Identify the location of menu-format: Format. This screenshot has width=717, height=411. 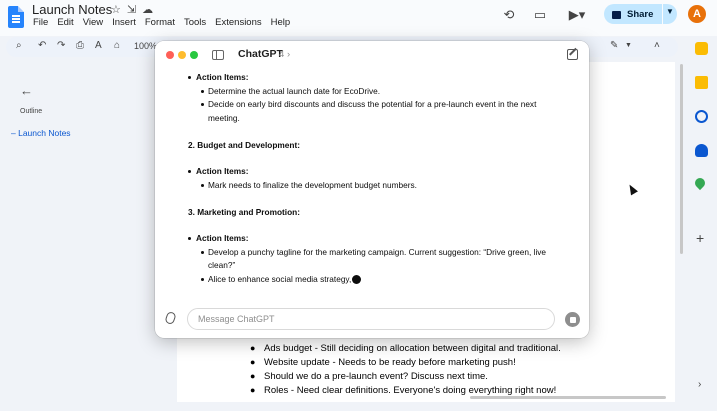
(160, 22).